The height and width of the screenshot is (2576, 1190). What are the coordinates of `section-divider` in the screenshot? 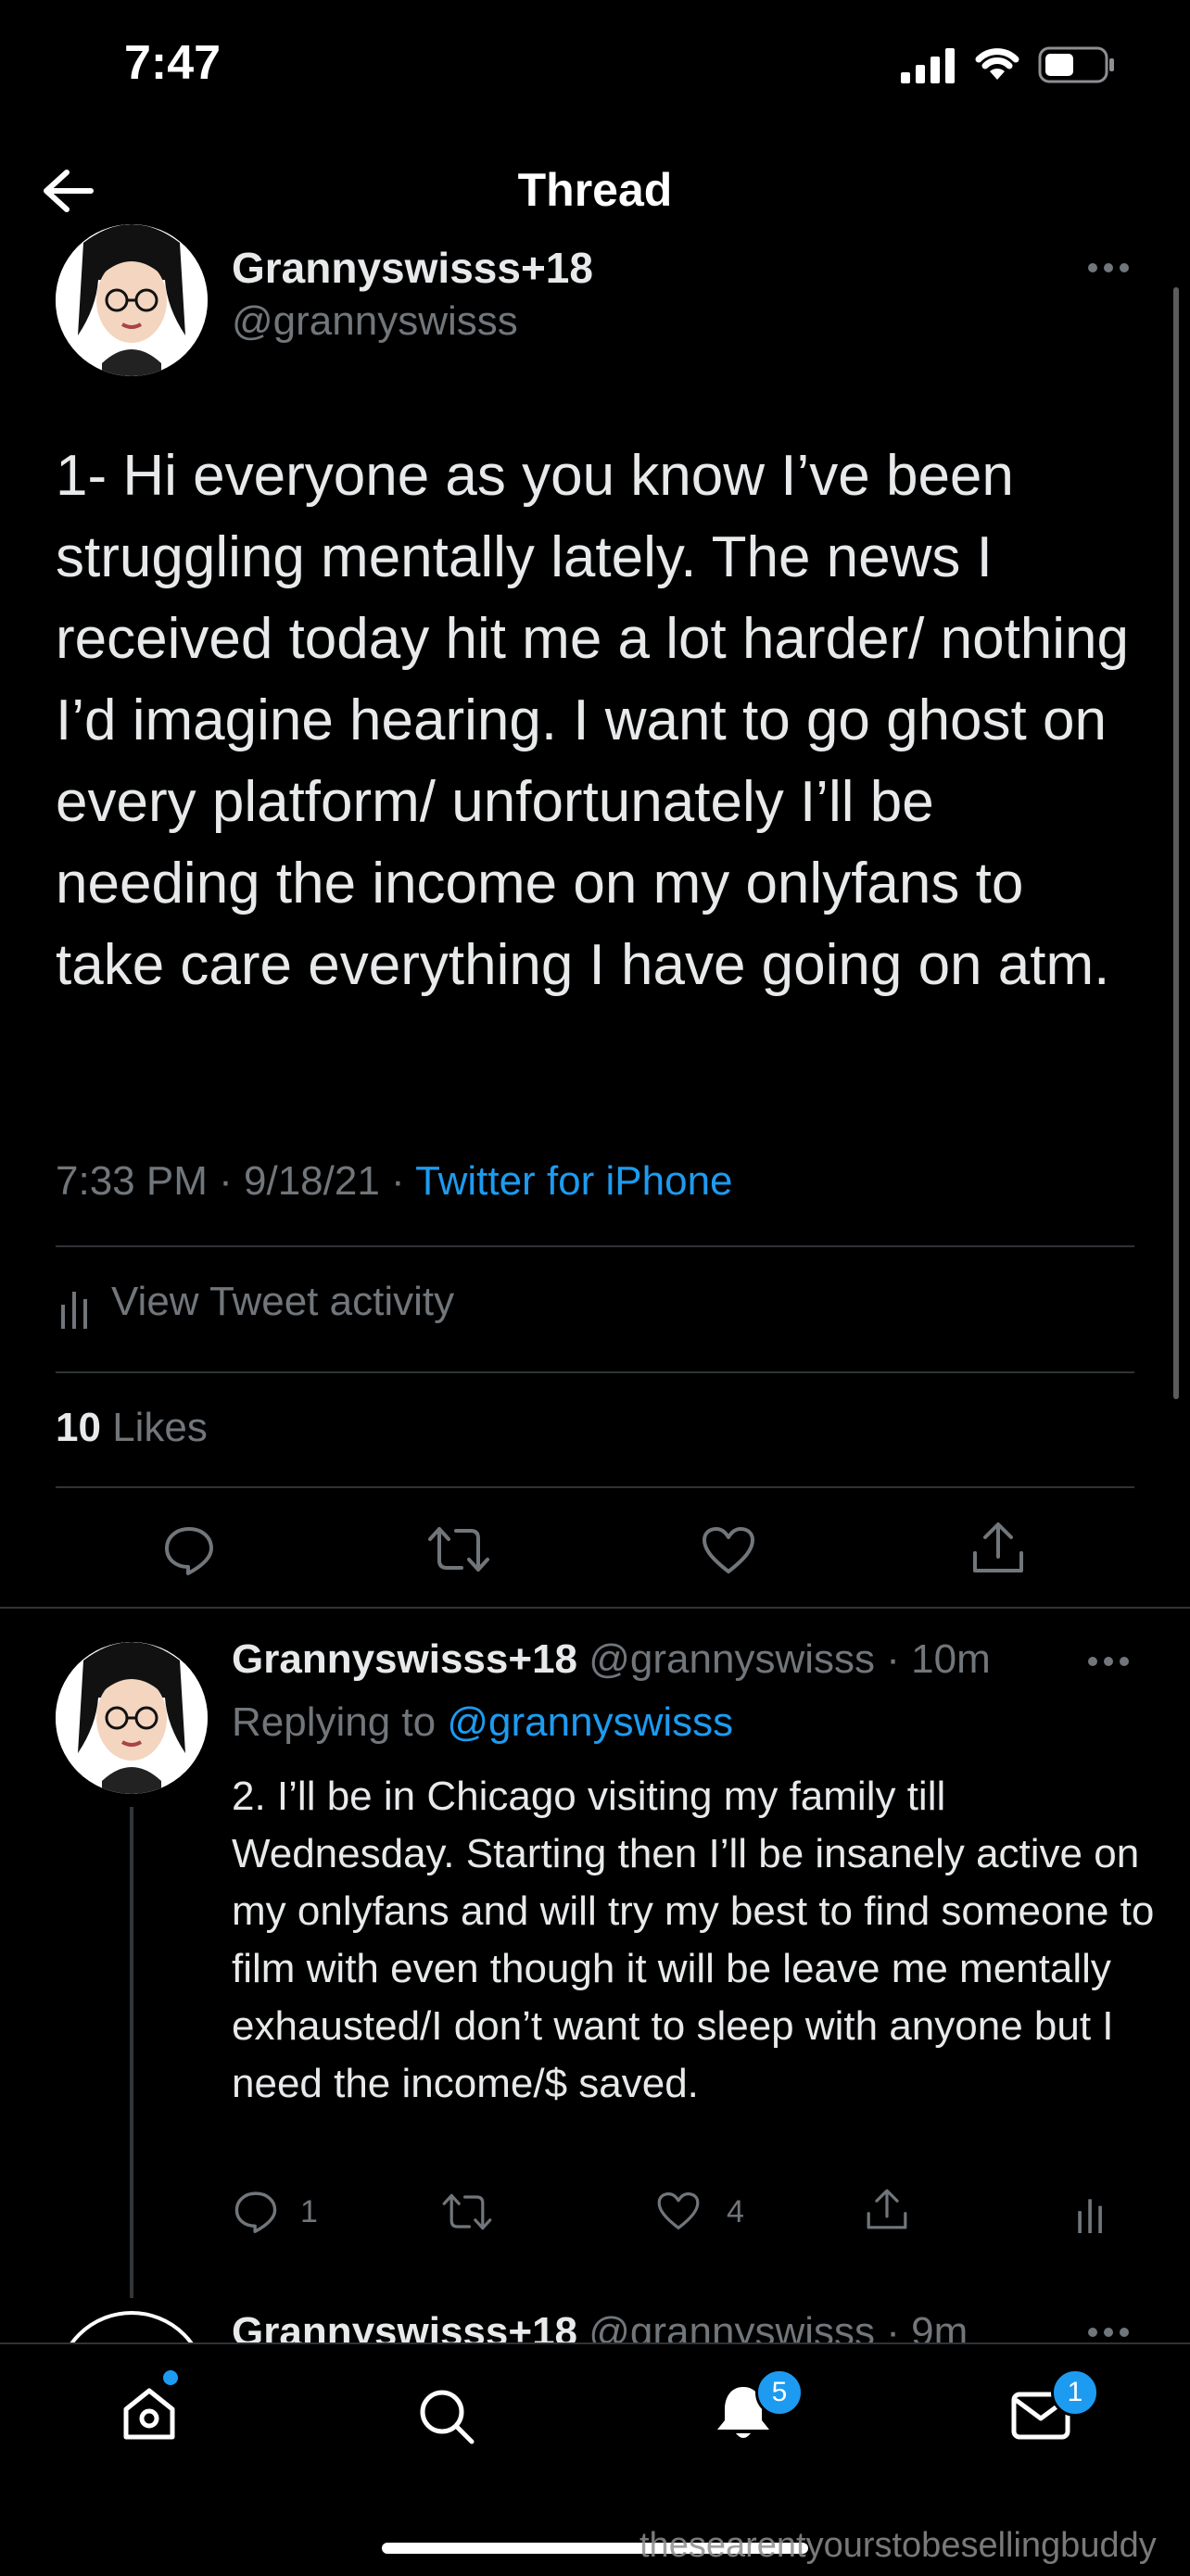 It's located at (595, 1608).